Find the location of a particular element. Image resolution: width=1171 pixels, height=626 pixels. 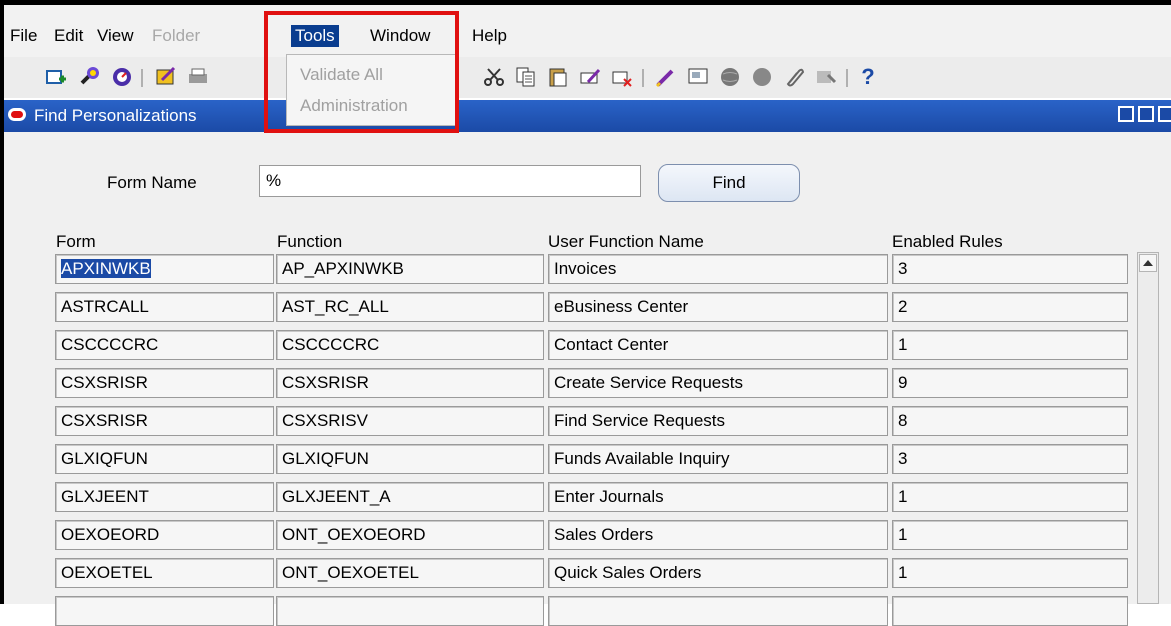

table-cell-user-function: Find Service Requests is located at coordinates (718, 421).